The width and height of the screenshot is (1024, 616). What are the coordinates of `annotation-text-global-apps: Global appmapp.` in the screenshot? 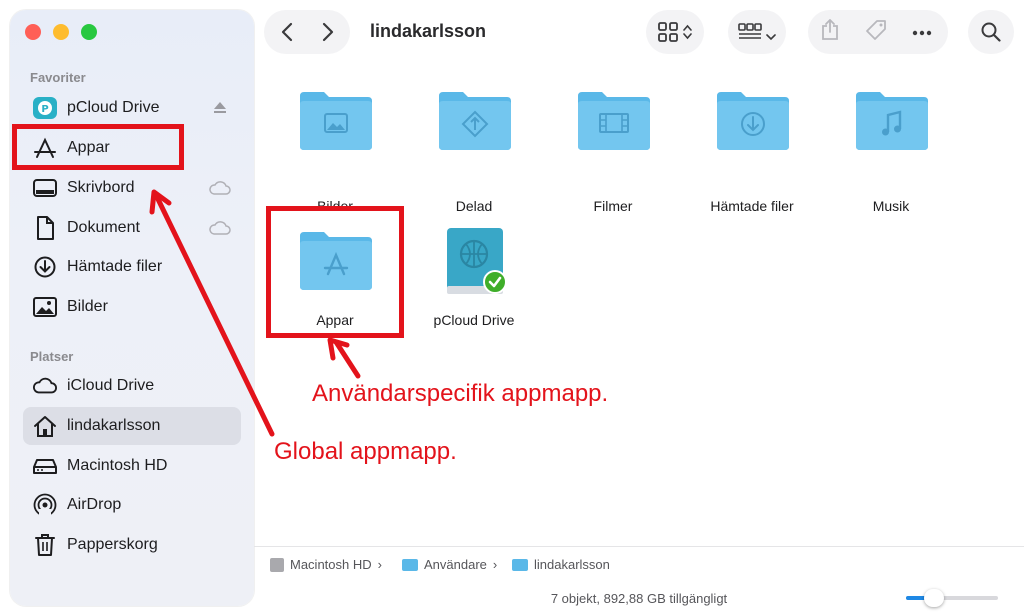 It's located at (365, 451).